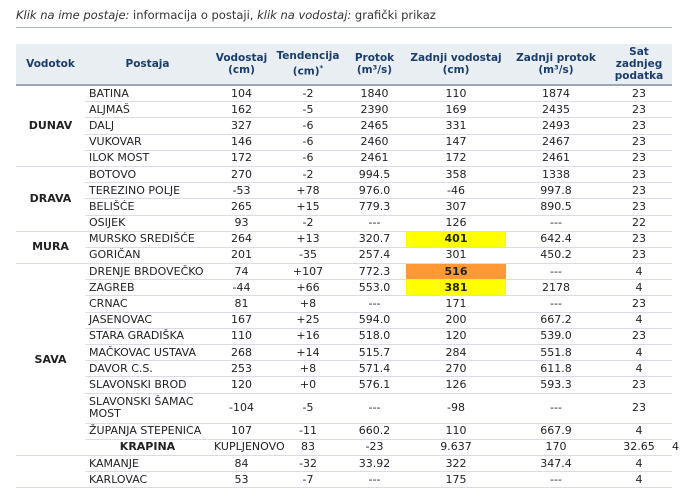 This screenshot has height=503, width=681. Describe the element at coordinates (639, 447) in the screenshot. I see `last-discharge-cell: 32.65` at that location.